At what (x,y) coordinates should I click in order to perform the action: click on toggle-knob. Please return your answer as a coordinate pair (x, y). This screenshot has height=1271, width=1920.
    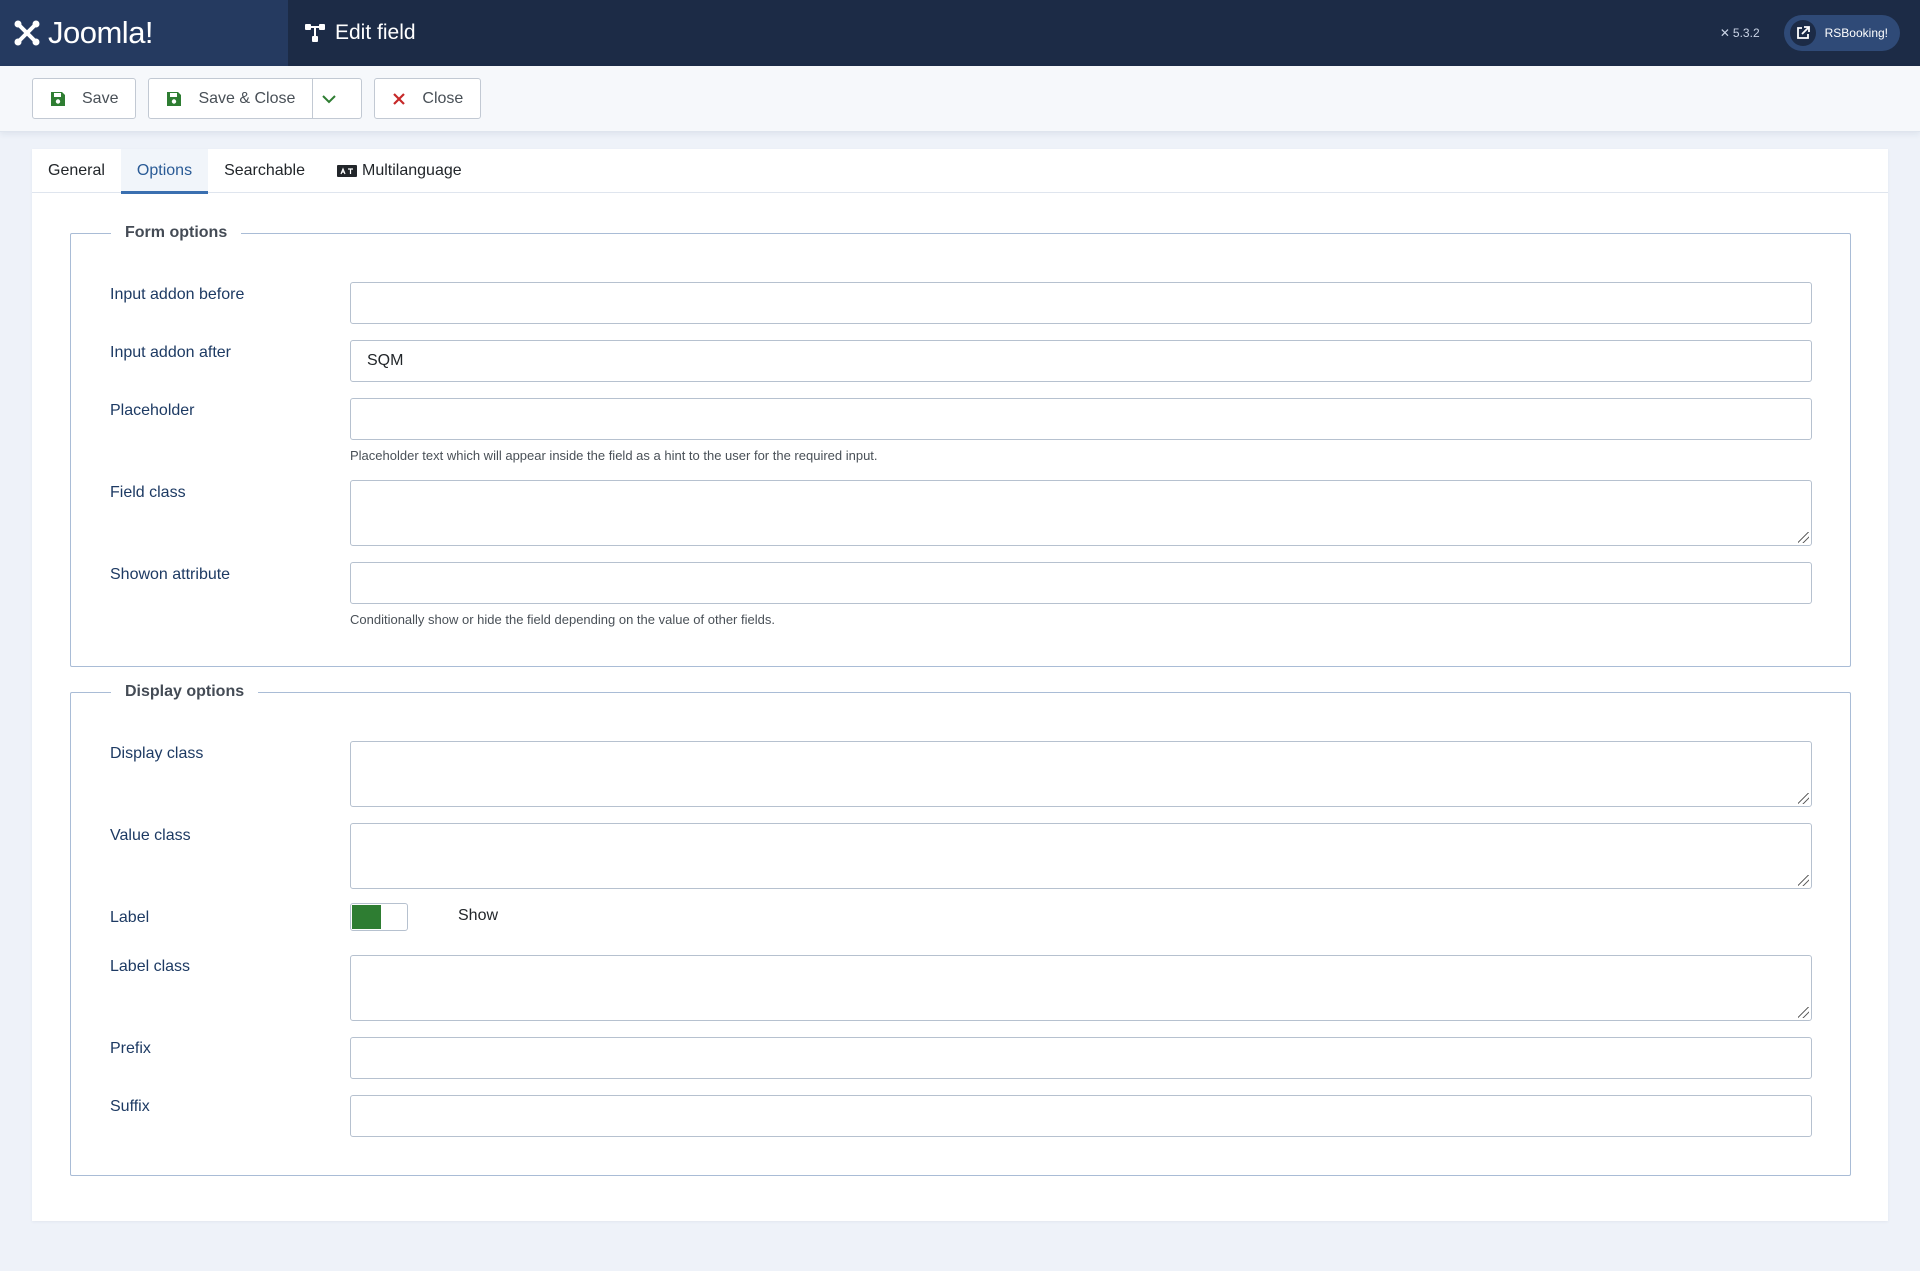
    Looking at the image, I should click on (366, 917).